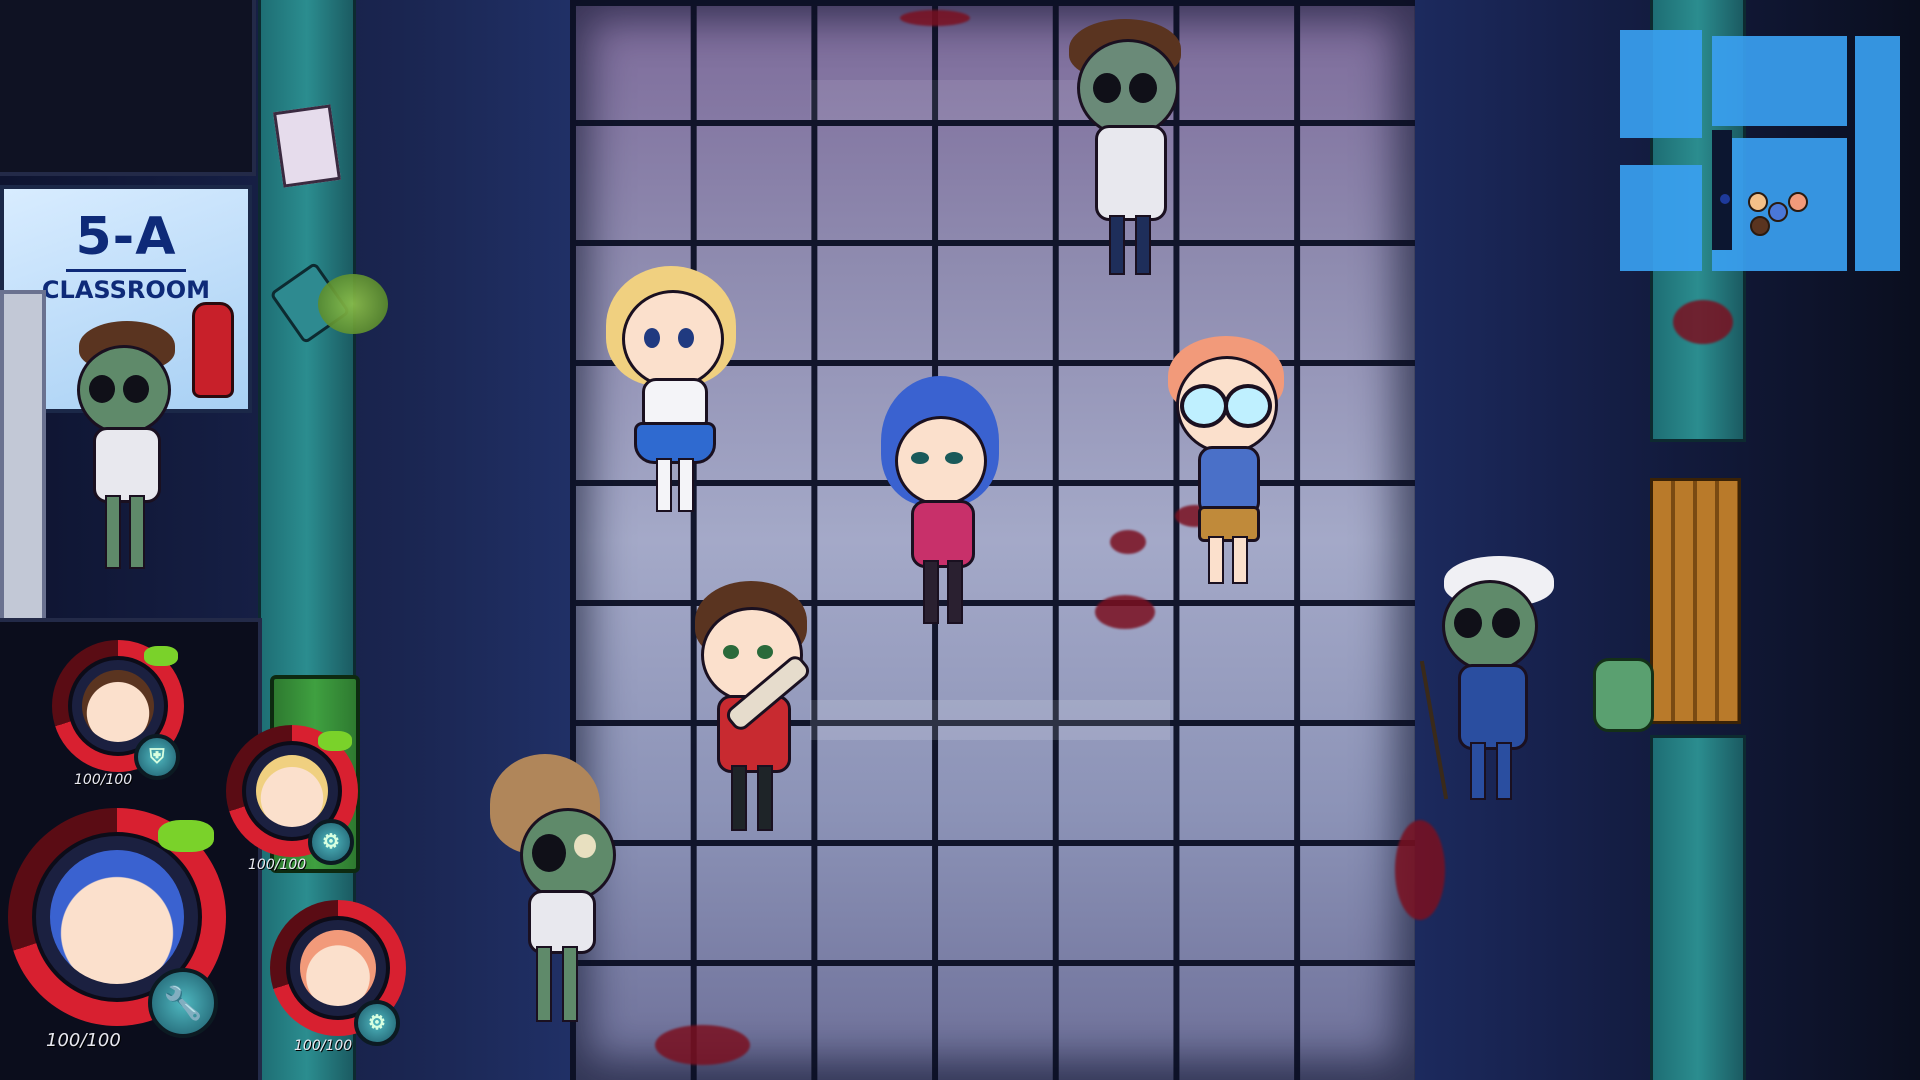 The image size is (1920, 1080). I want to click on zombie-ponytail-girl, so click(545, 889).